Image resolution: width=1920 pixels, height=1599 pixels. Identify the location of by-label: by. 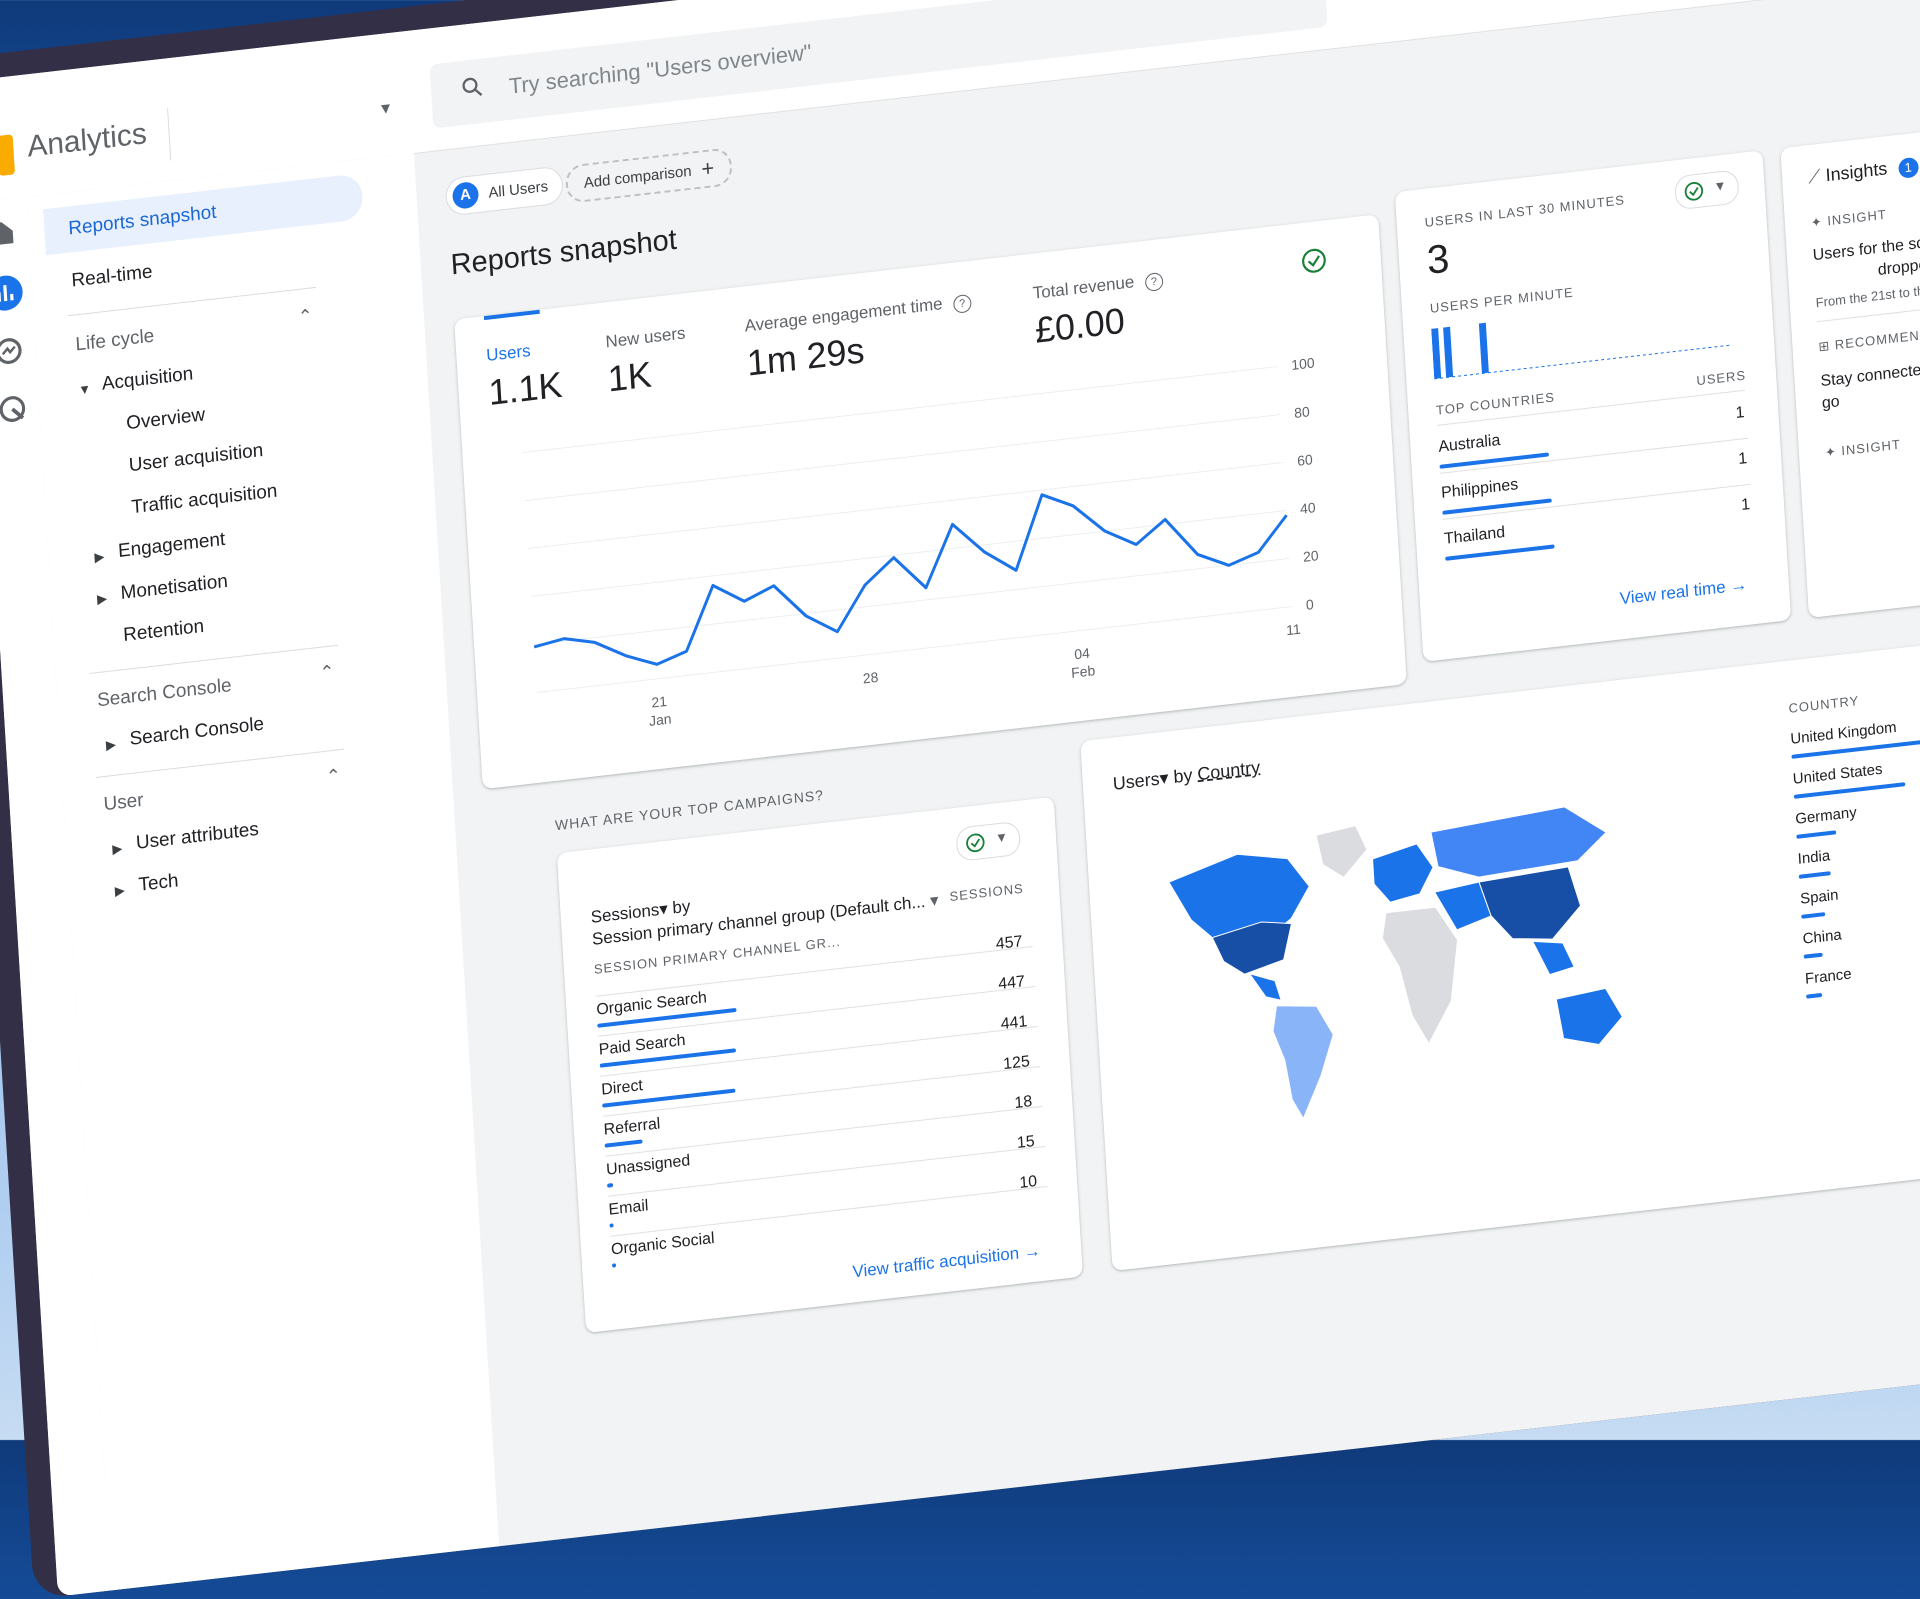
(681, 907).